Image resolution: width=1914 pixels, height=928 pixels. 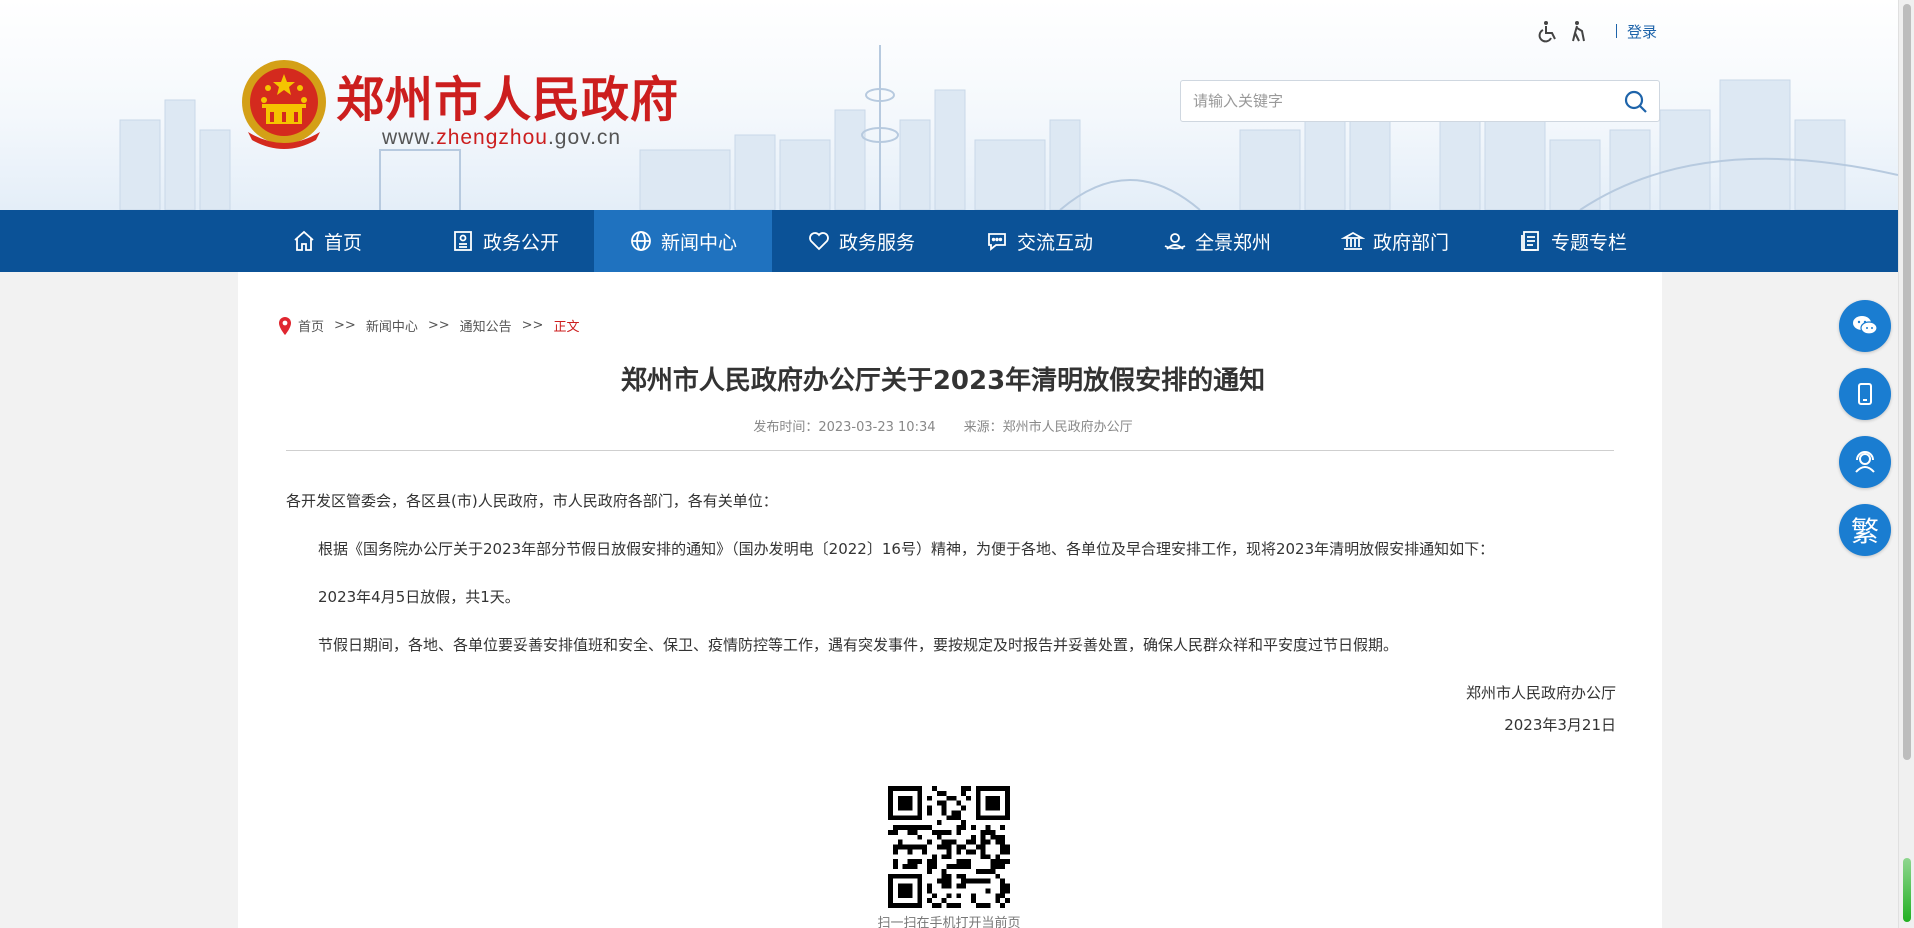 What do you see at coordinates (1410, 242) in the screenshot?
I see `nav-label: 政府部门` at bounding box center [1410, 242].